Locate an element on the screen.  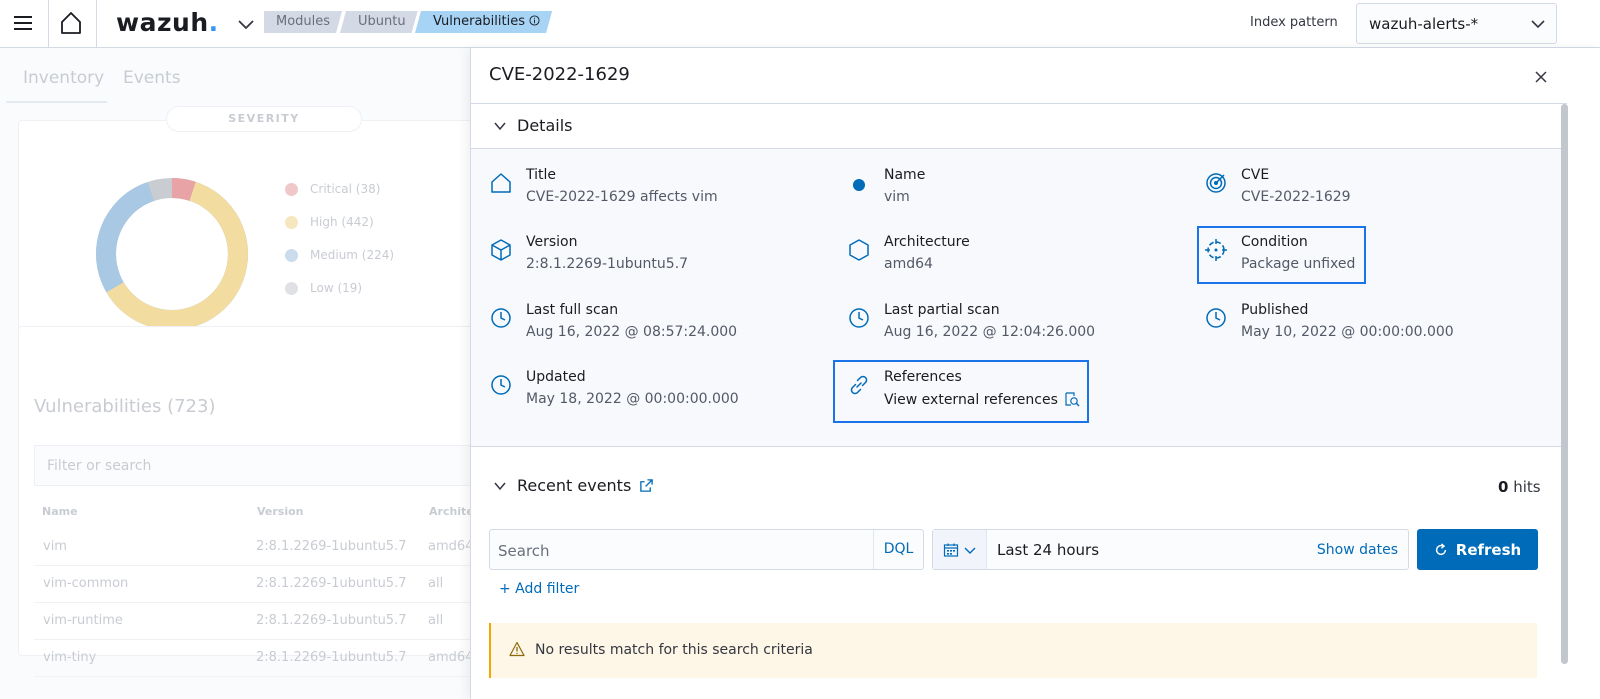
legend-item-high: High (442) is located at coordinates (329, 222).